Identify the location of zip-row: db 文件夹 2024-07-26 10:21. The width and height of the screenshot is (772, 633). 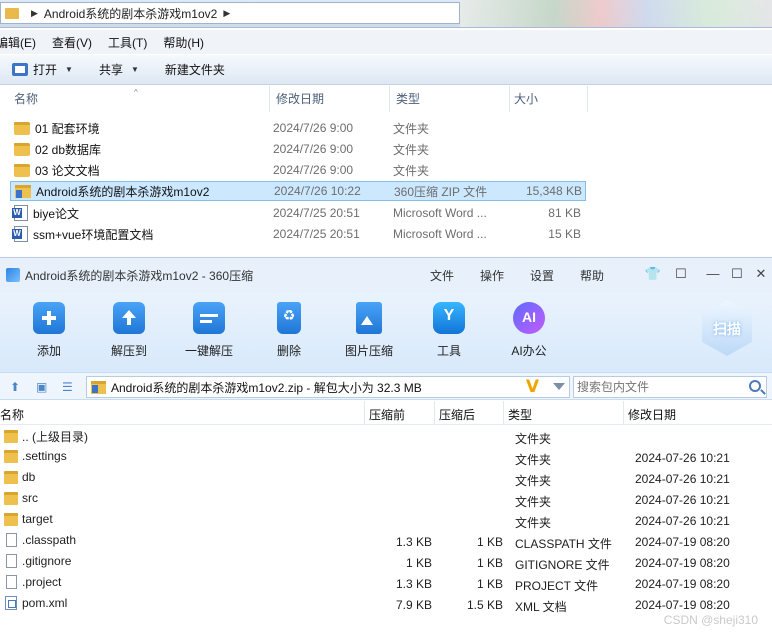
(386, 478).